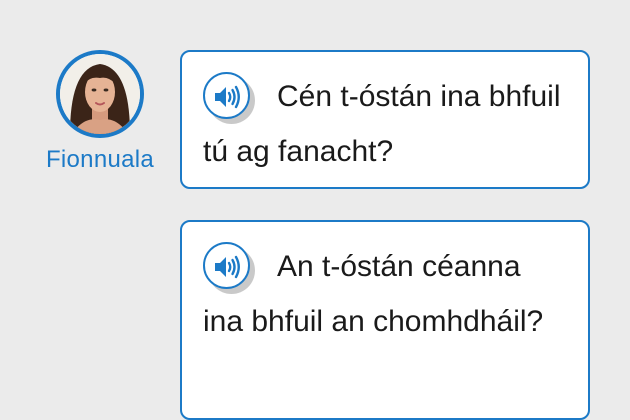  I want to click on avatar, so click(100, 94).